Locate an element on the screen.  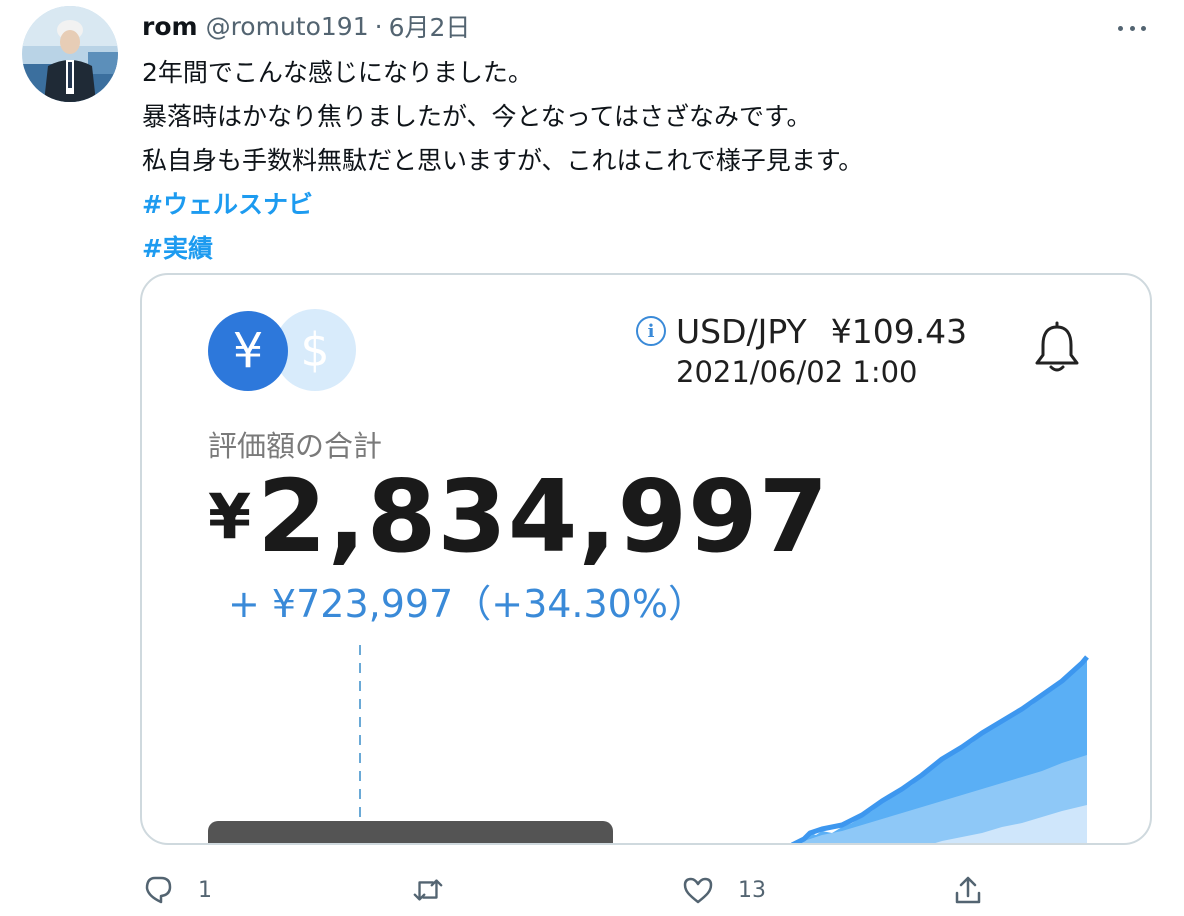
share-icon is located at coordinates (968, 890).